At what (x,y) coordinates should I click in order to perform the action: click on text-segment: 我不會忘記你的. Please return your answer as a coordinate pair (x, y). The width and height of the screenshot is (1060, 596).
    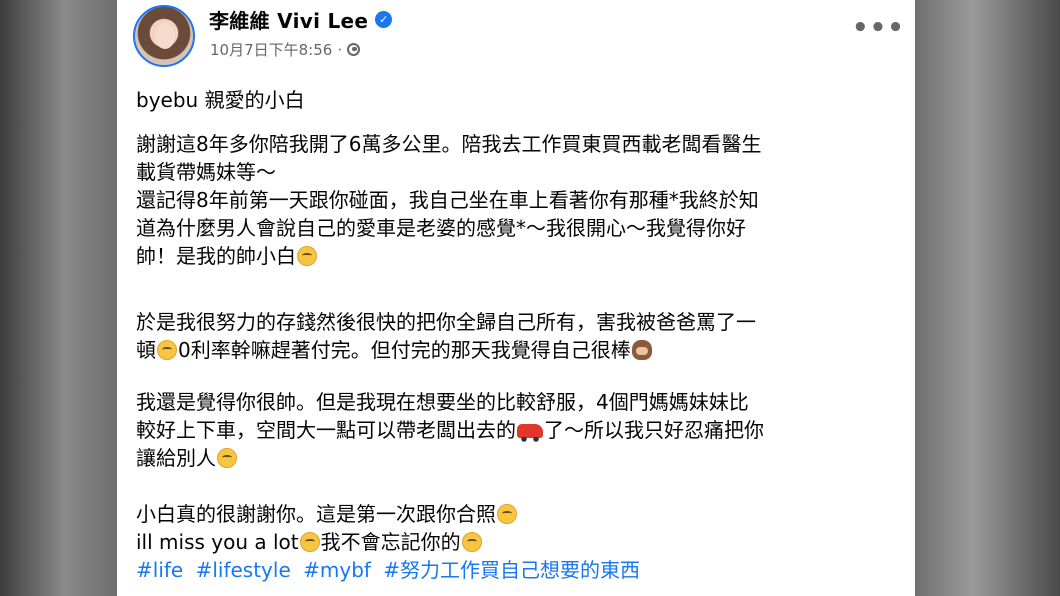
    Looking at the image, I should click on (390, 542).